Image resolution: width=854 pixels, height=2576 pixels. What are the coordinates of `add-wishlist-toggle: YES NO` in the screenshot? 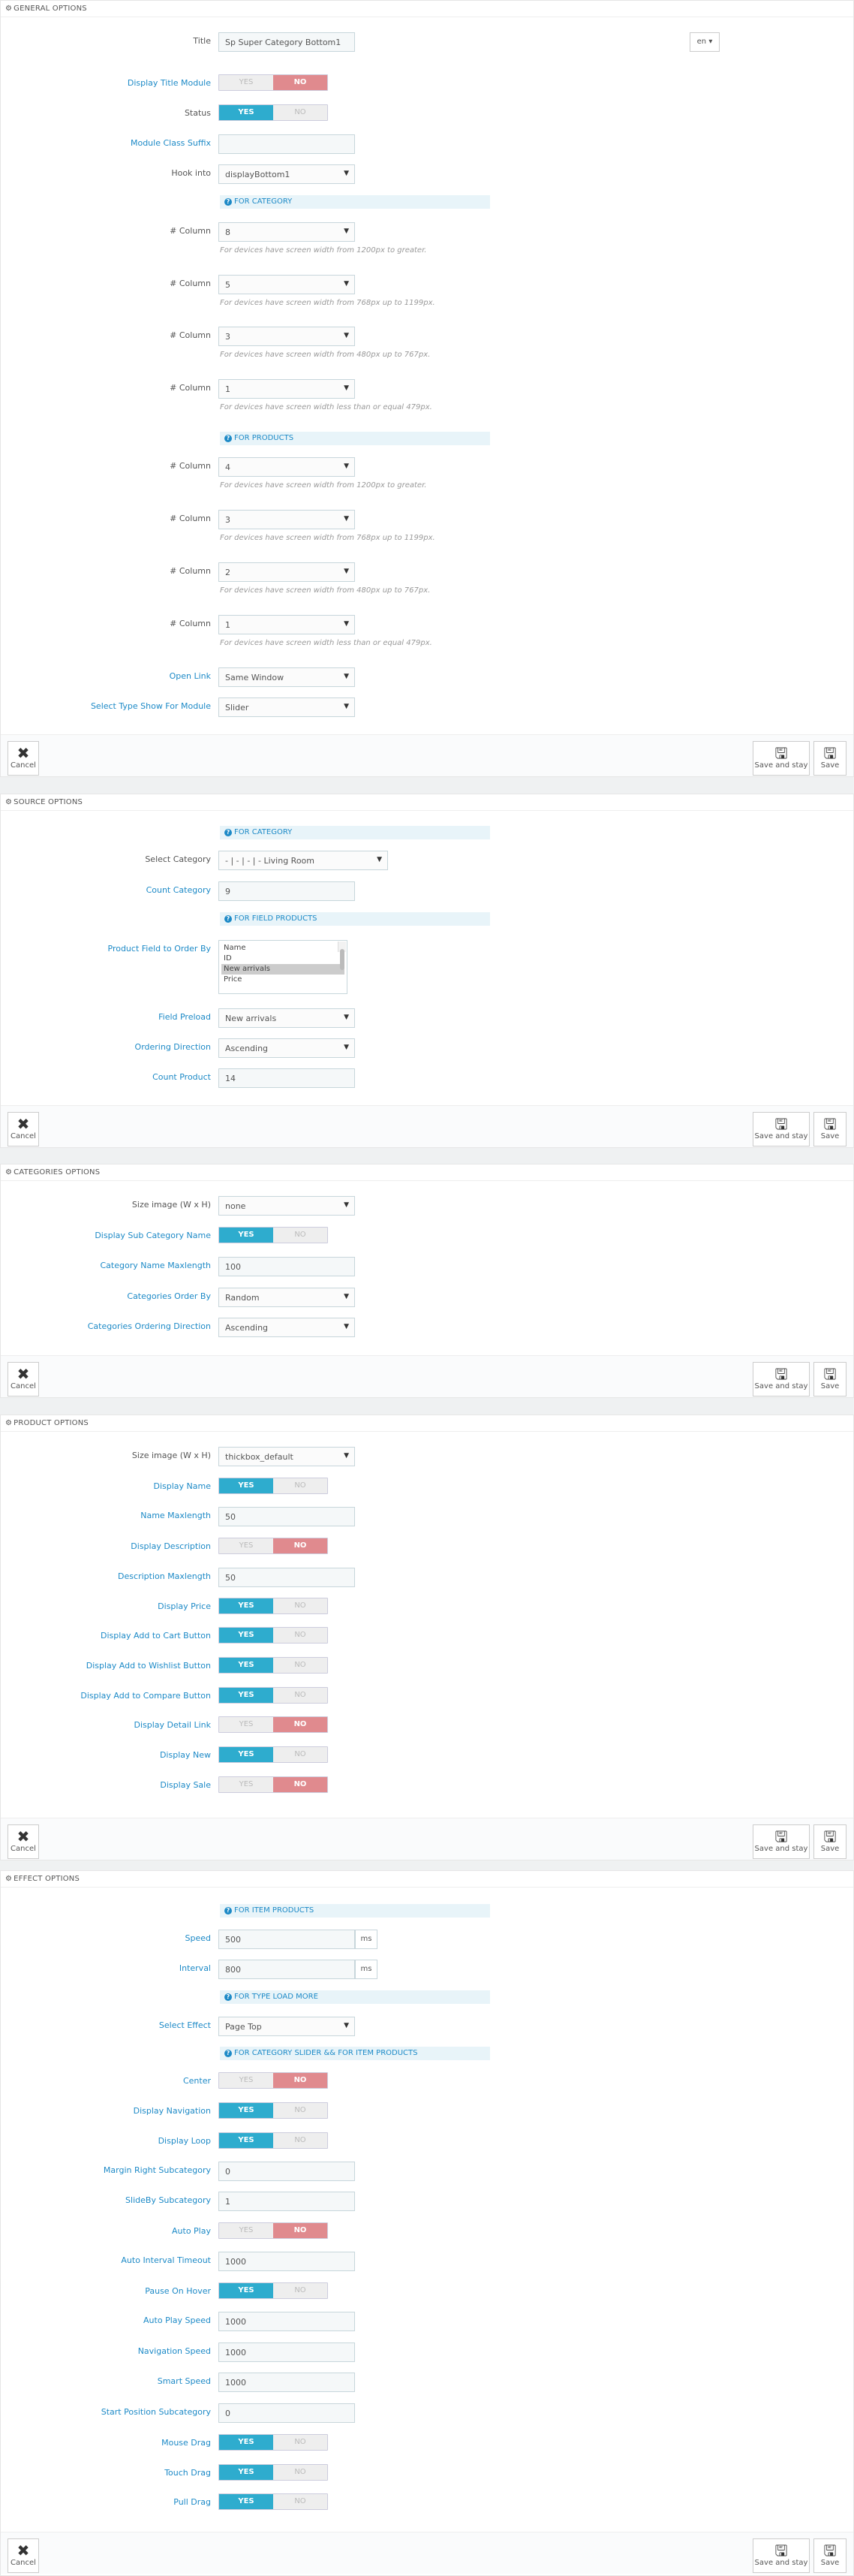 It's located at (273, 1665).